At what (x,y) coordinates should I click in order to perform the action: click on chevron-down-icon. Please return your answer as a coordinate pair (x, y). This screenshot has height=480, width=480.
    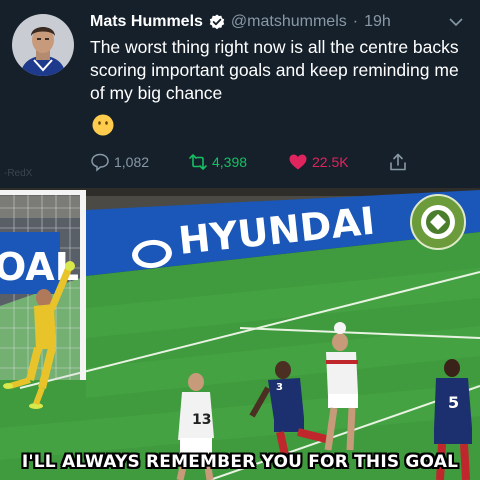
    Looking at the image, I should click on (456, 22).